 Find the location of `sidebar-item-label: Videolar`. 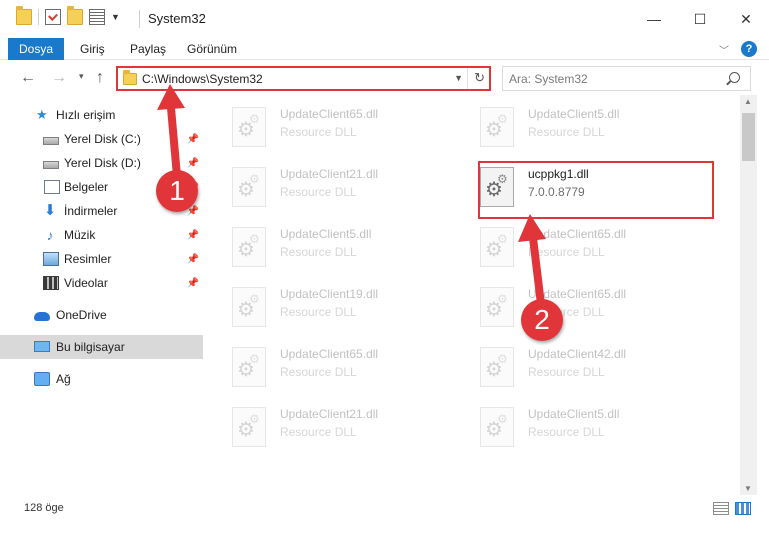

sidebar-item-label: Videolar is located at coordinates (86, 283).